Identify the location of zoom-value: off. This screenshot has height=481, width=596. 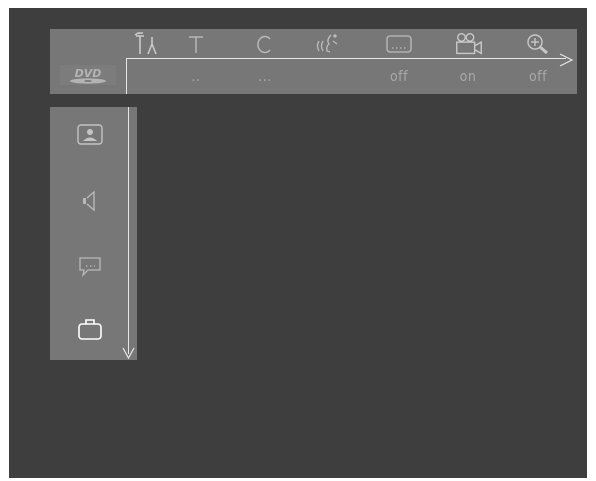
(538, 77).